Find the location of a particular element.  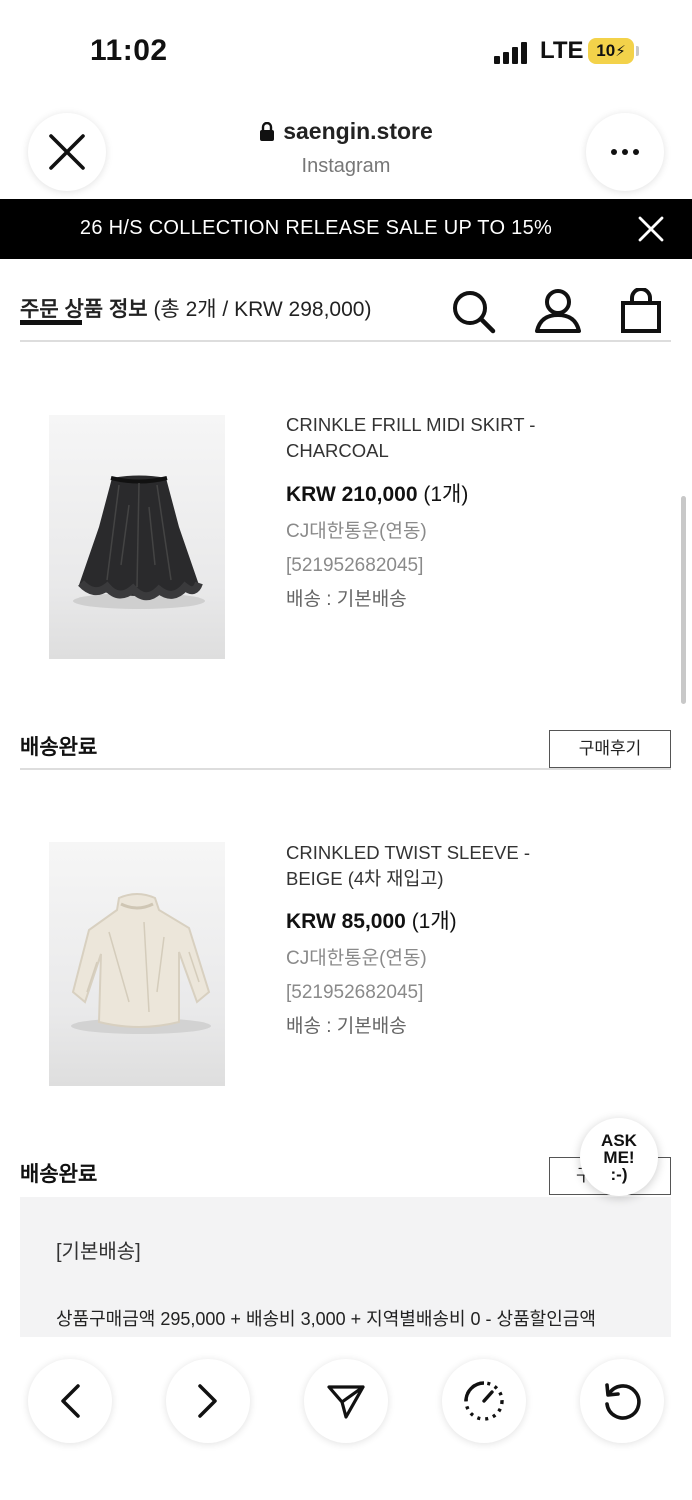

ask-me-chat-button: ASK ME! :-) is located at coordinates (619, 1157).